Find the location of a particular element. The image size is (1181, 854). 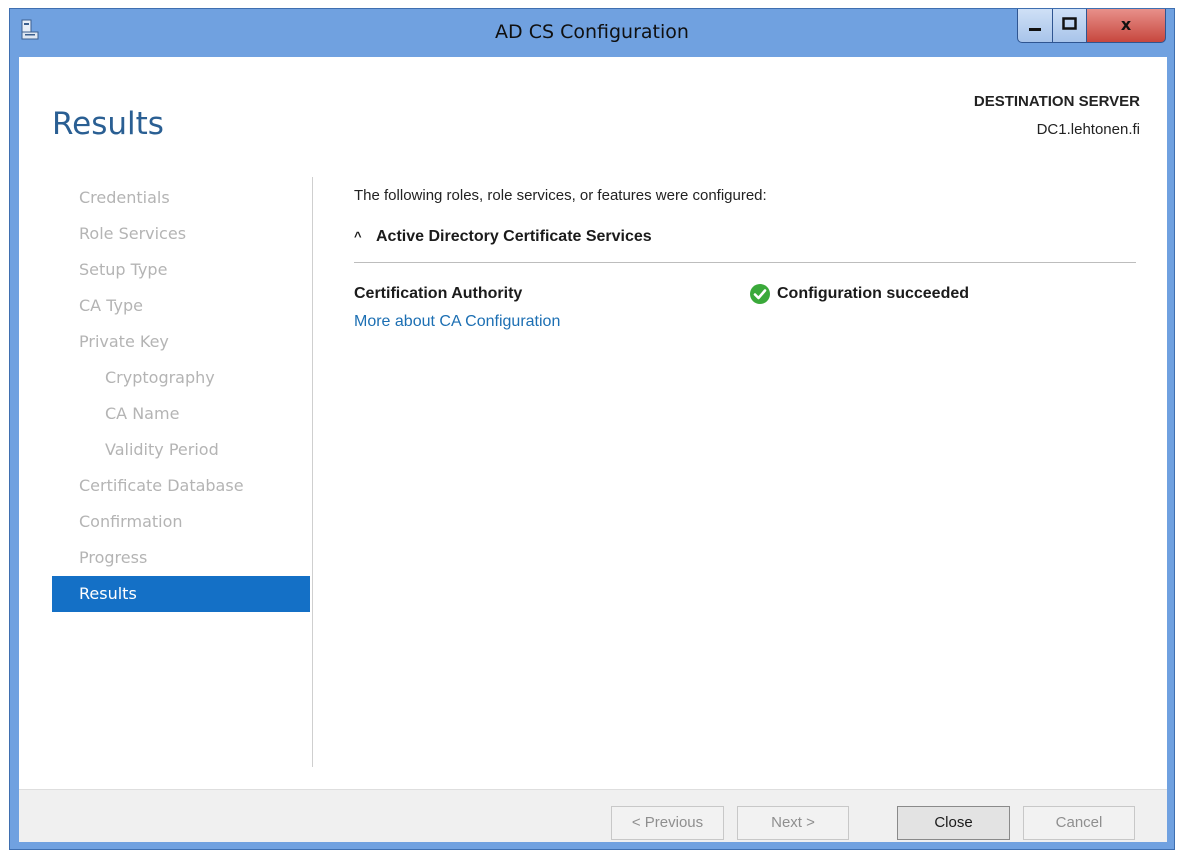

window-title: AD CS Configuration is located at coordinates (592, 32).